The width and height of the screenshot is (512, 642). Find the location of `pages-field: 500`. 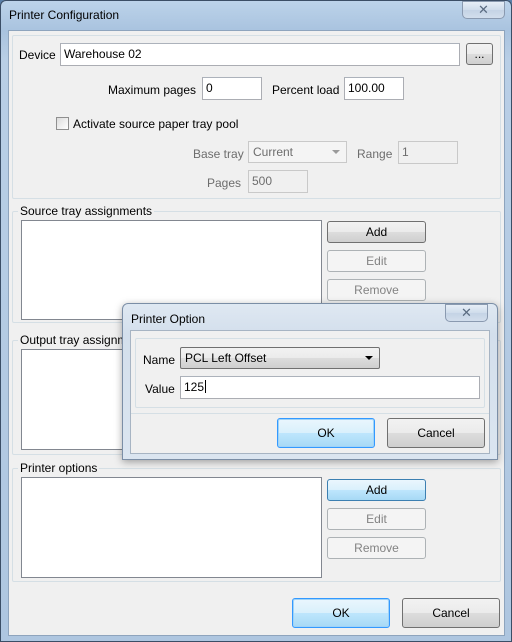

pages-field: 500 is located at coordinates (278, 181).